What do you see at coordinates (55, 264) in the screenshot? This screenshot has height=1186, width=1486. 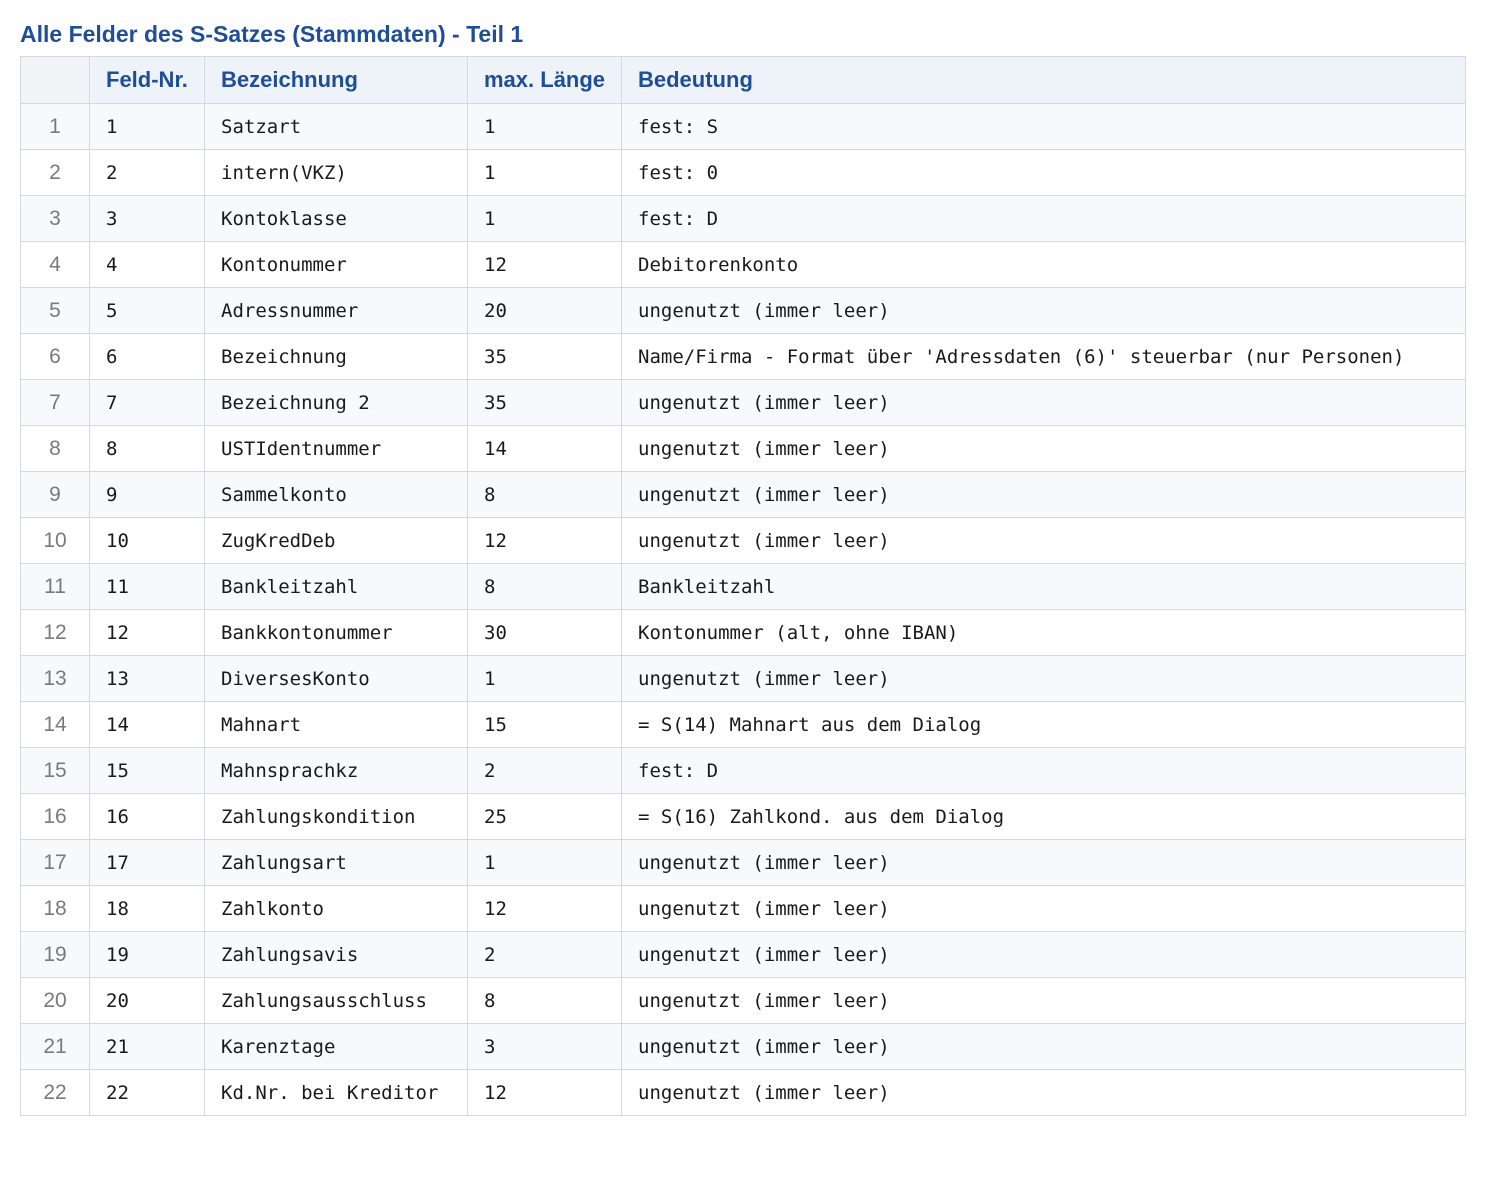 I see `row-index: 4` at bounding box center [55, 264].